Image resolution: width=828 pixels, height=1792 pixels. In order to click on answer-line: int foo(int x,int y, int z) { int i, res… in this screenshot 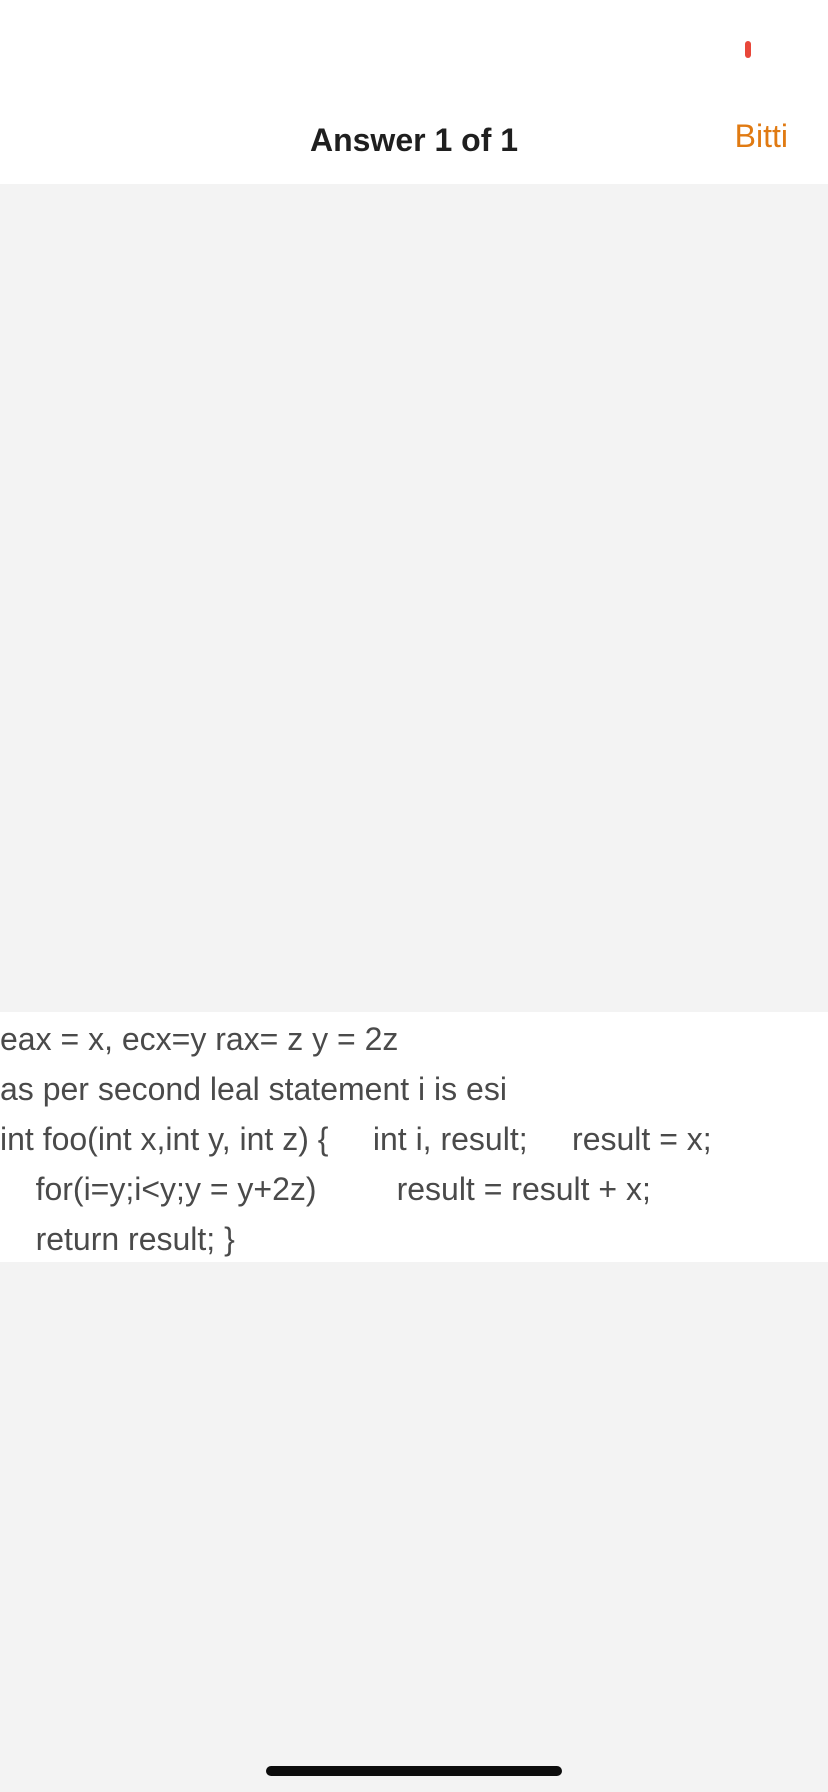, I will do `click(356, 1139)`.